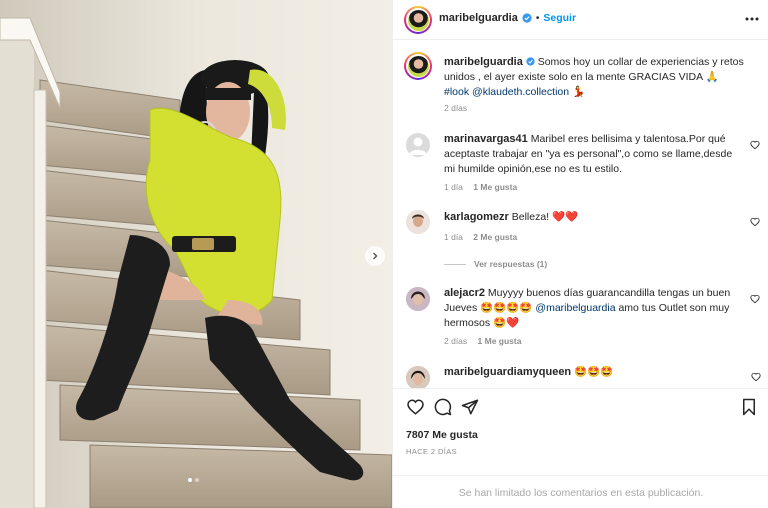 Image resolution: width=768 pixels, height=508 pixels. Describe the element at coordinates (470, 407) in the screenshot. I see `share-icon` at that location.